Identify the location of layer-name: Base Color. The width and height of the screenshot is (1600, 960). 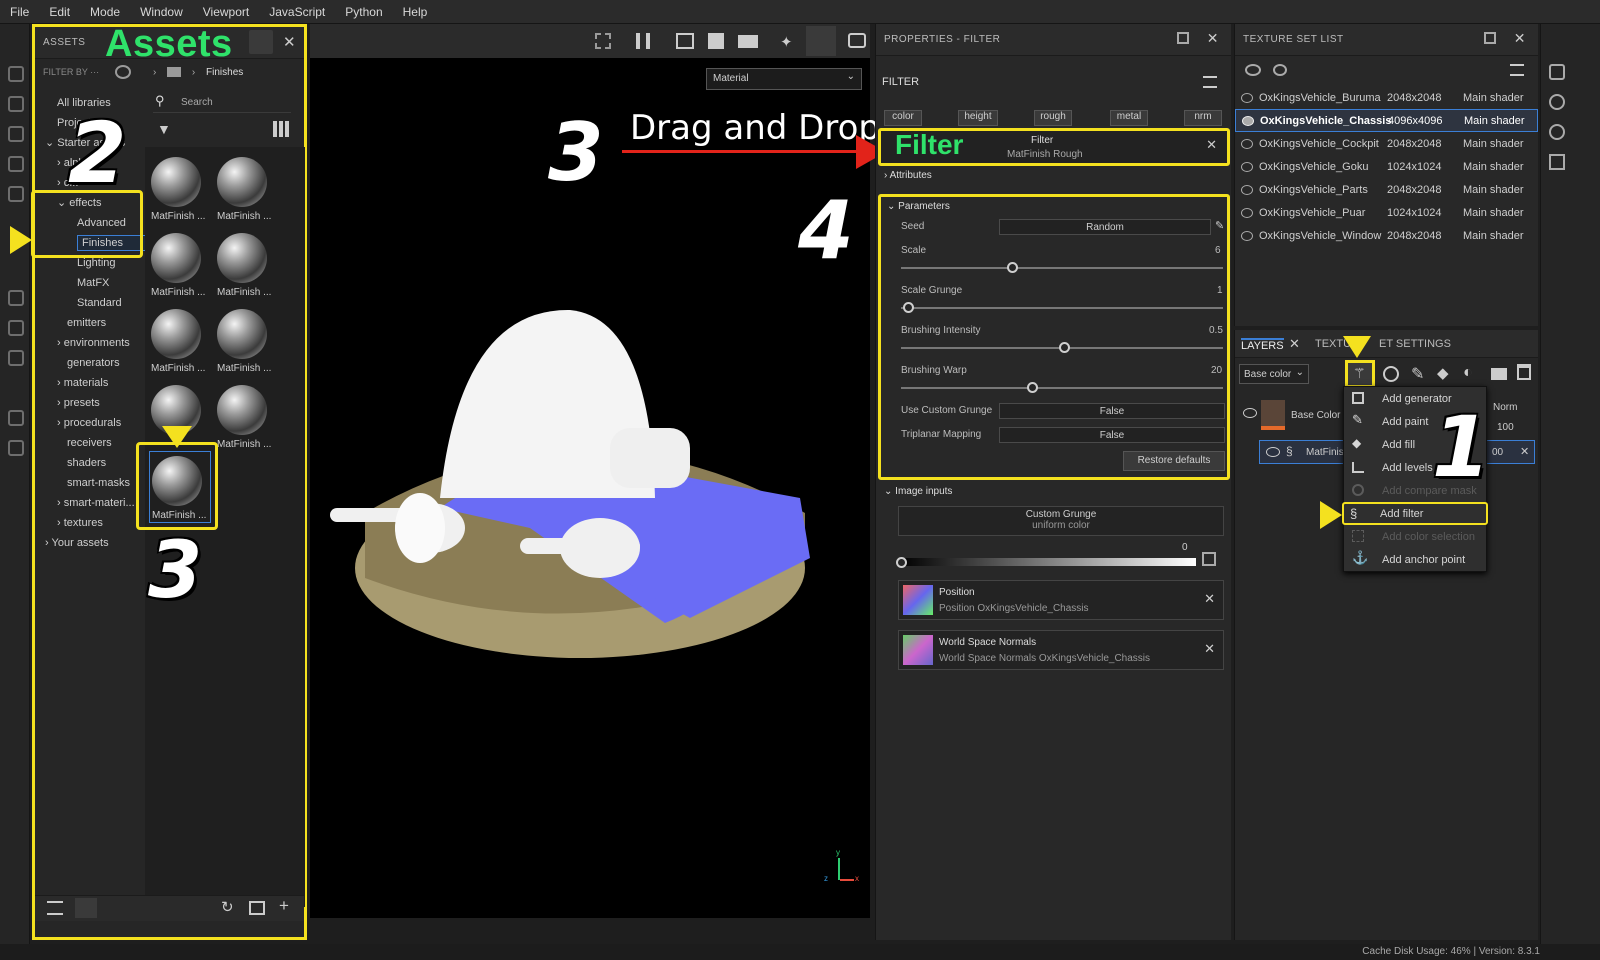
(1315, 415).